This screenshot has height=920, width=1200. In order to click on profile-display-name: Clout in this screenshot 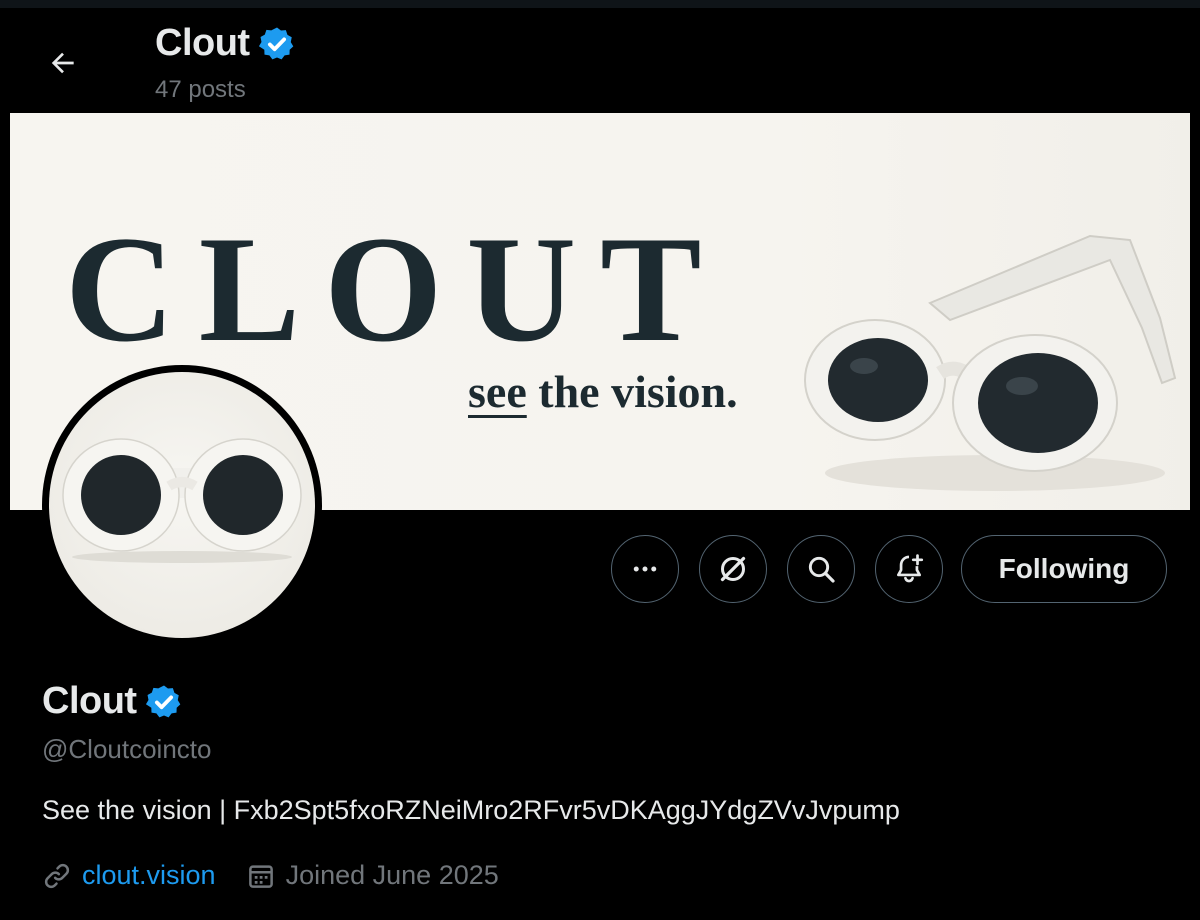, I will do `click(89, 701)`.